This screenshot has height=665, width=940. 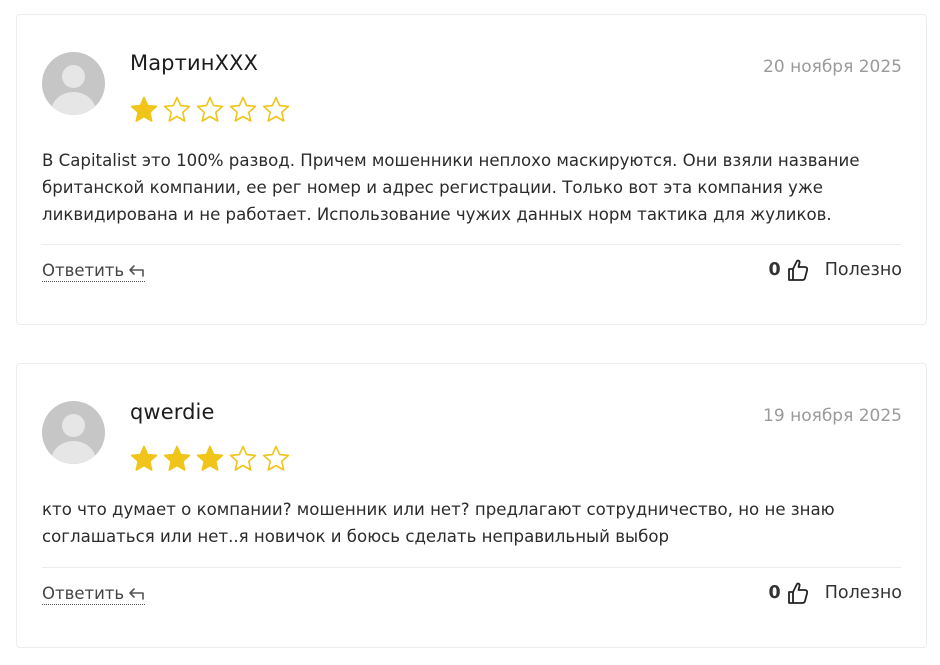 What do you see at coordinates (194, 63) in the screenshot?
I see `review-author: МартинXXX` at bounding box center [194, 63].